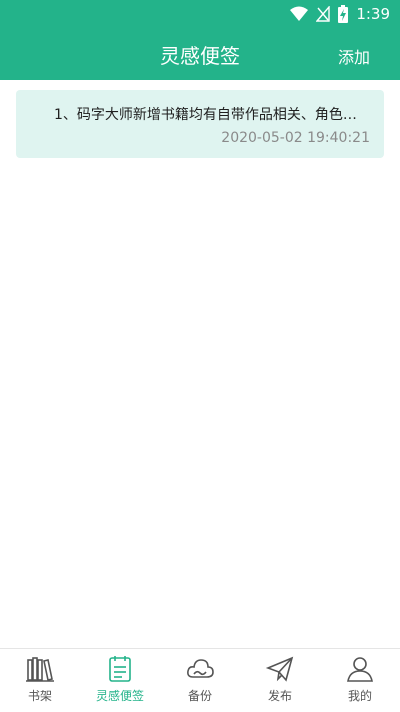 The height and width of the screenshot is (712, 400). I want to click on user-icon, so click(360, 669).